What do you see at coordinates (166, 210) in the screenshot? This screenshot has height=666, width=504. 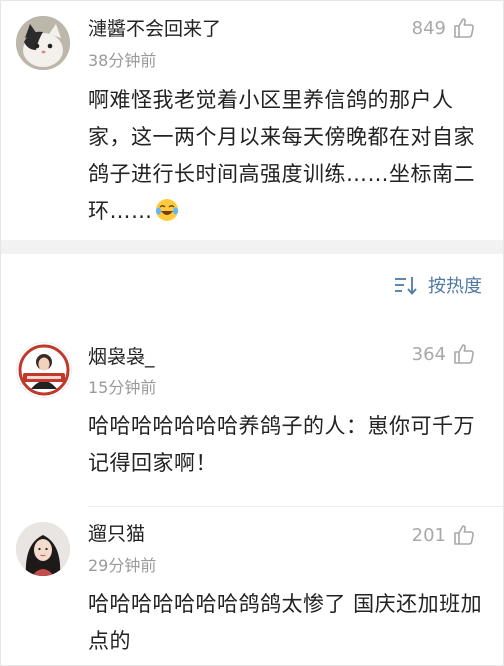 I see `laughing-crying-emoji-icon` at bounding box center [166, 210].